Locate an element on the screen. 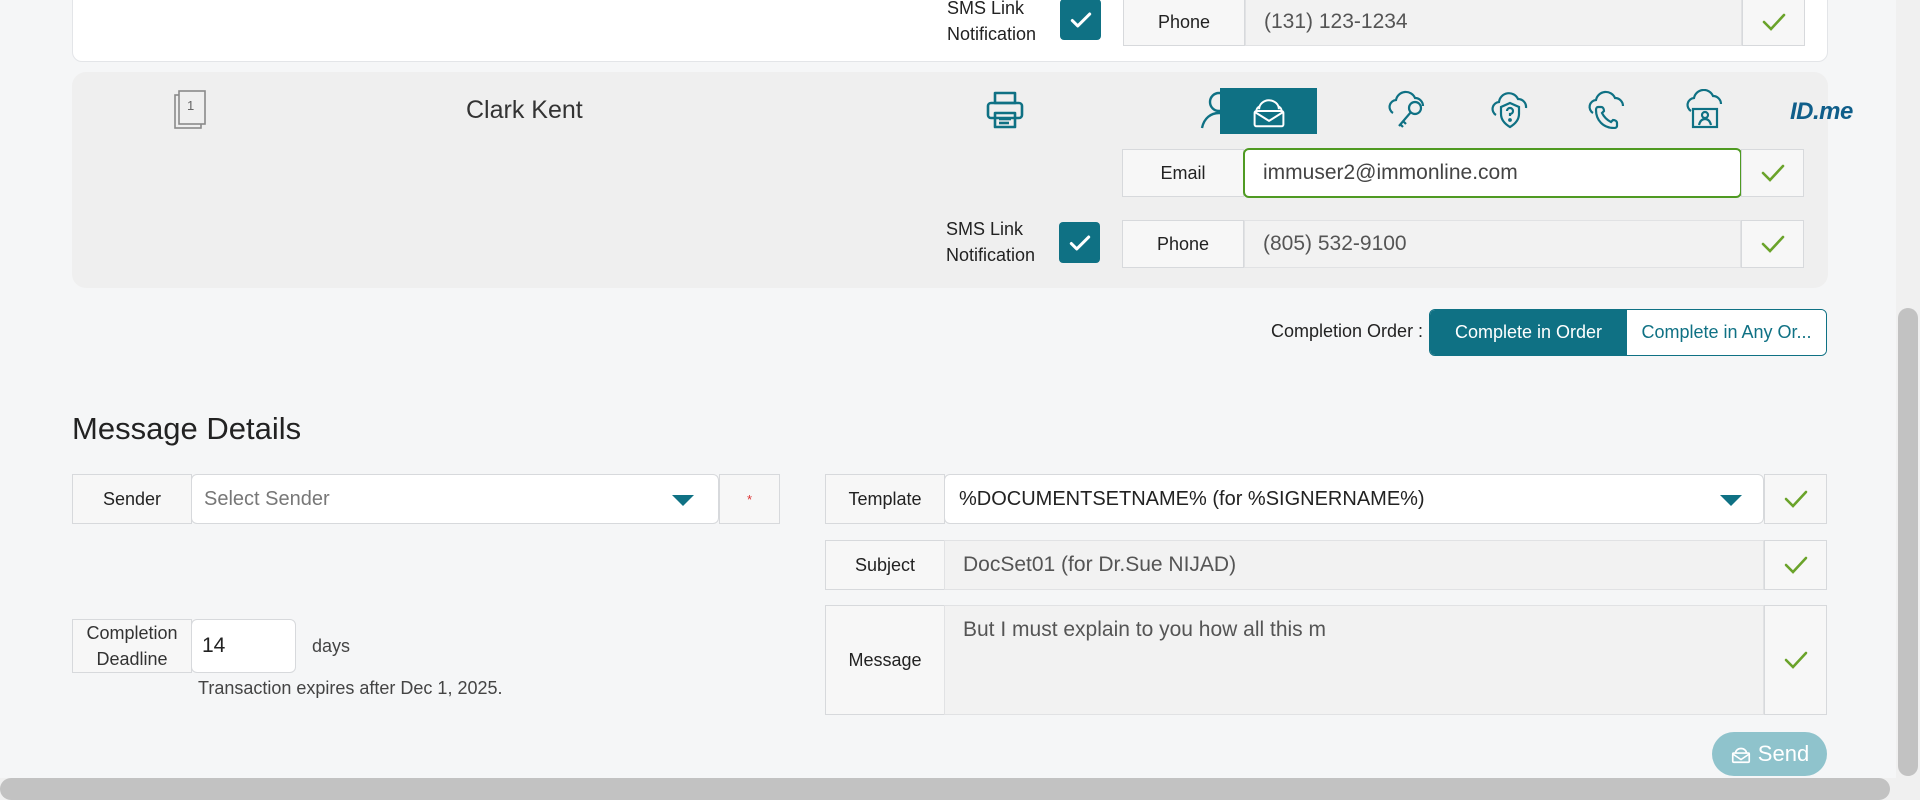 The image size is (1920, 800). message-details-title: Message Details is located at coordinates (187, 428).